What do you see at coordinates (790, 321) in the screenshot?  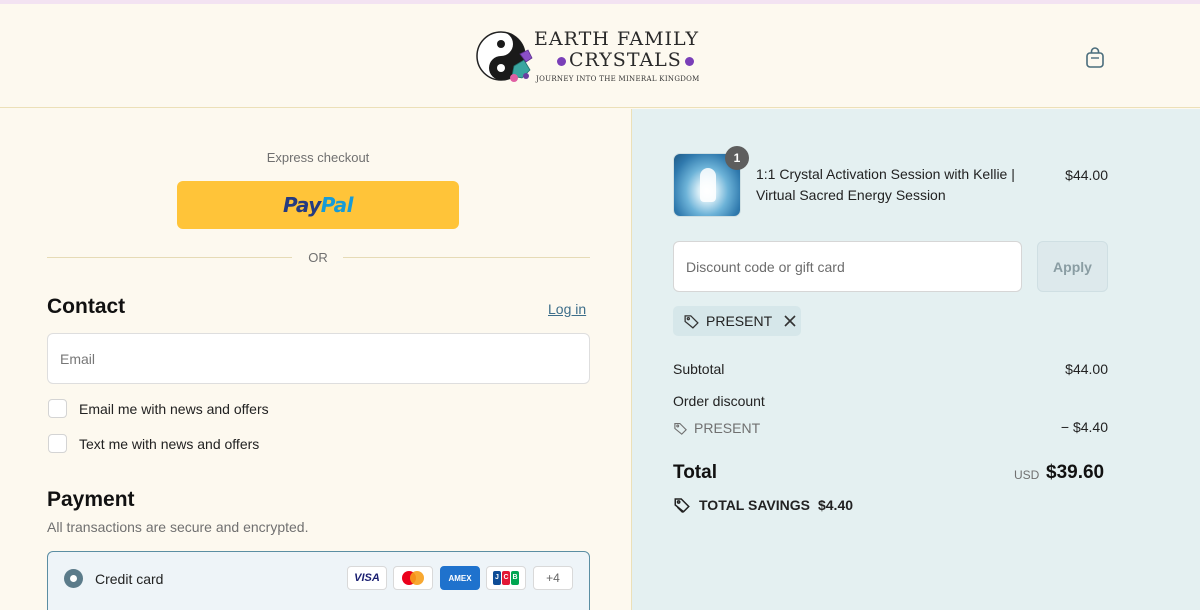 I see `remove-discount-icon` at bounding box center [790, 321].